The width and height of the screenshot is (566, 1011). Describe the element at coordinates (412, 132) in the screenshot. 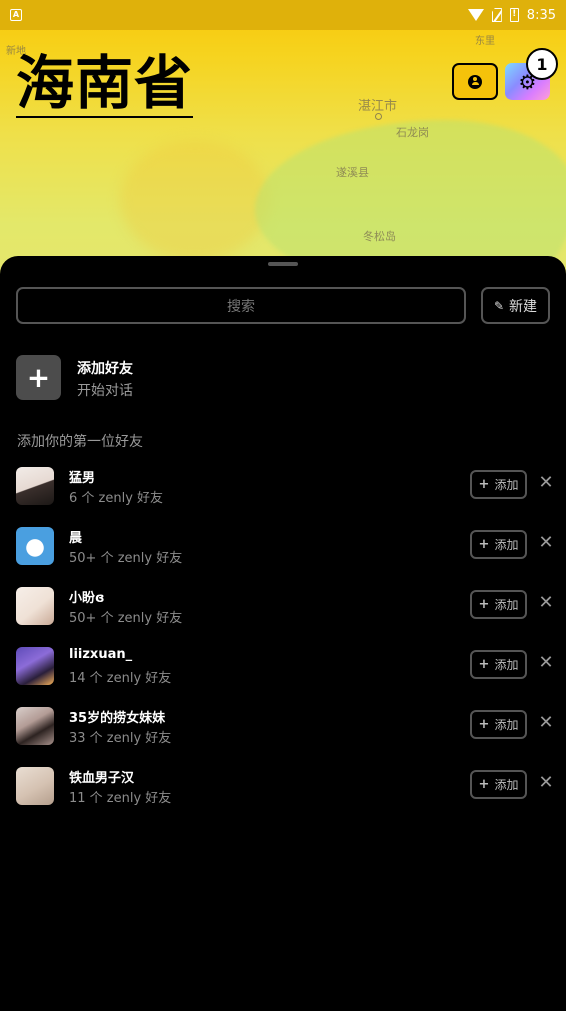

I see `map-place-label: 石龙岗` at that location.